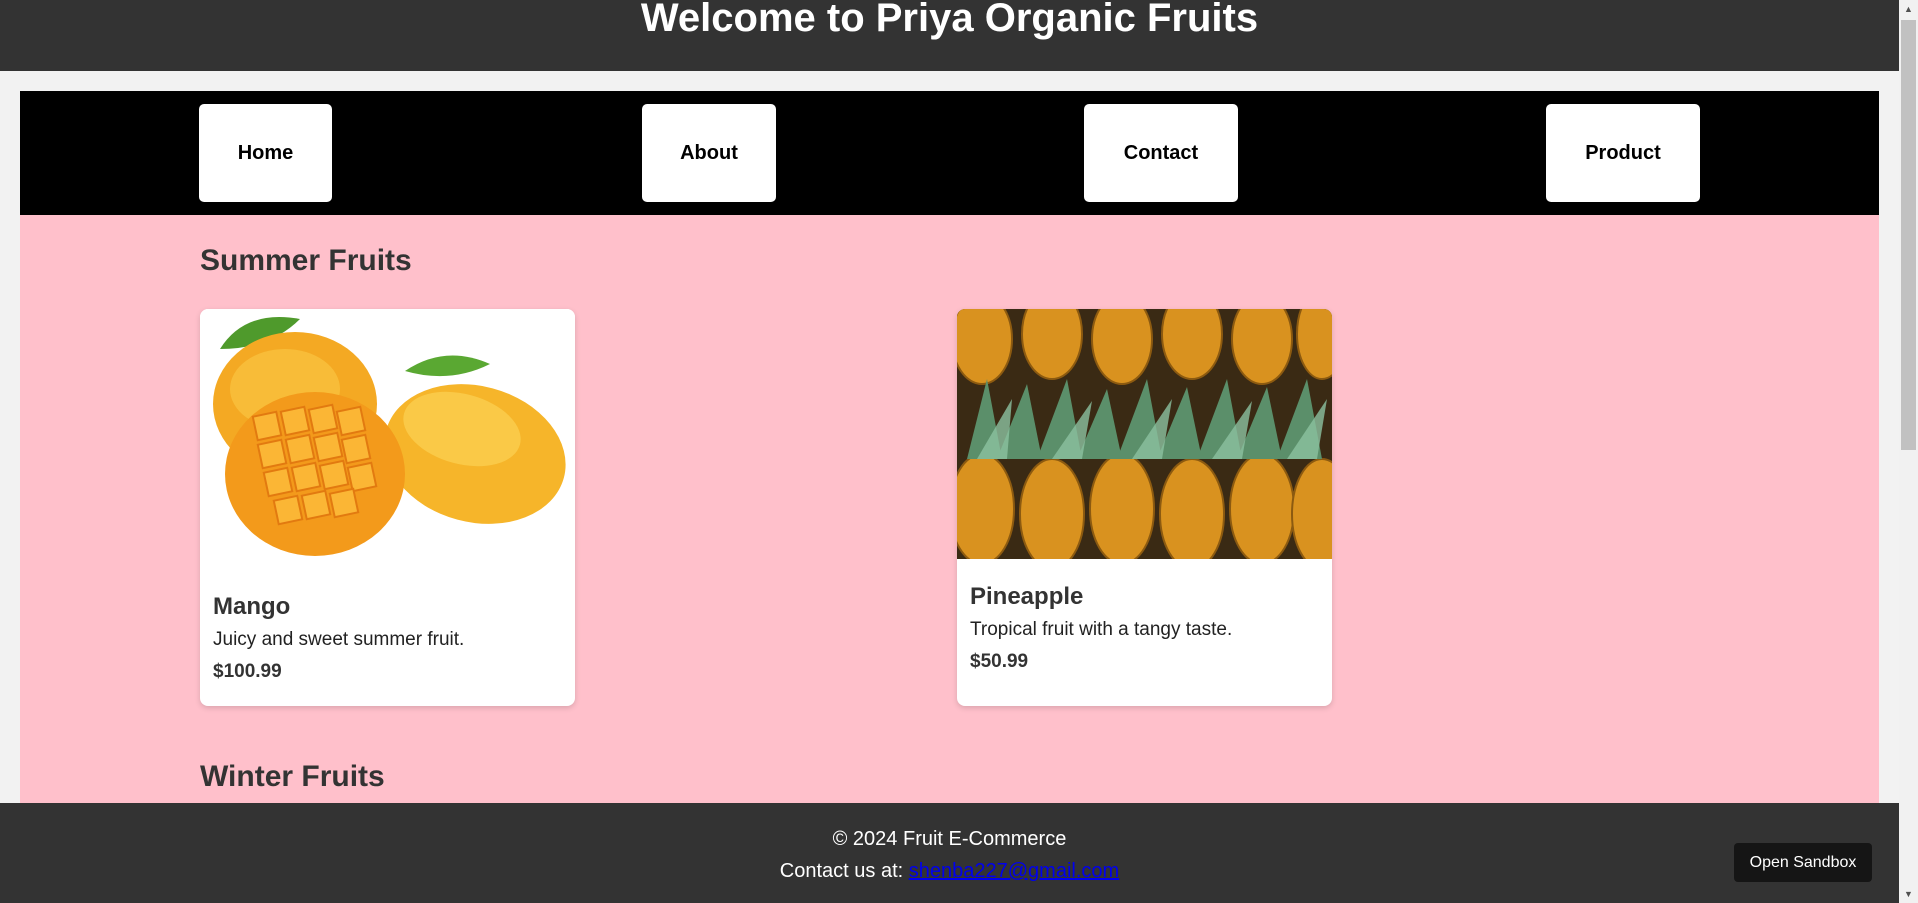 The image size is (1918, 903). What do you see at coordinates (1908, 451) in the screenshot?
I see `page-scrollbar: ▲ ▼` at bounding box center [1908, 451].